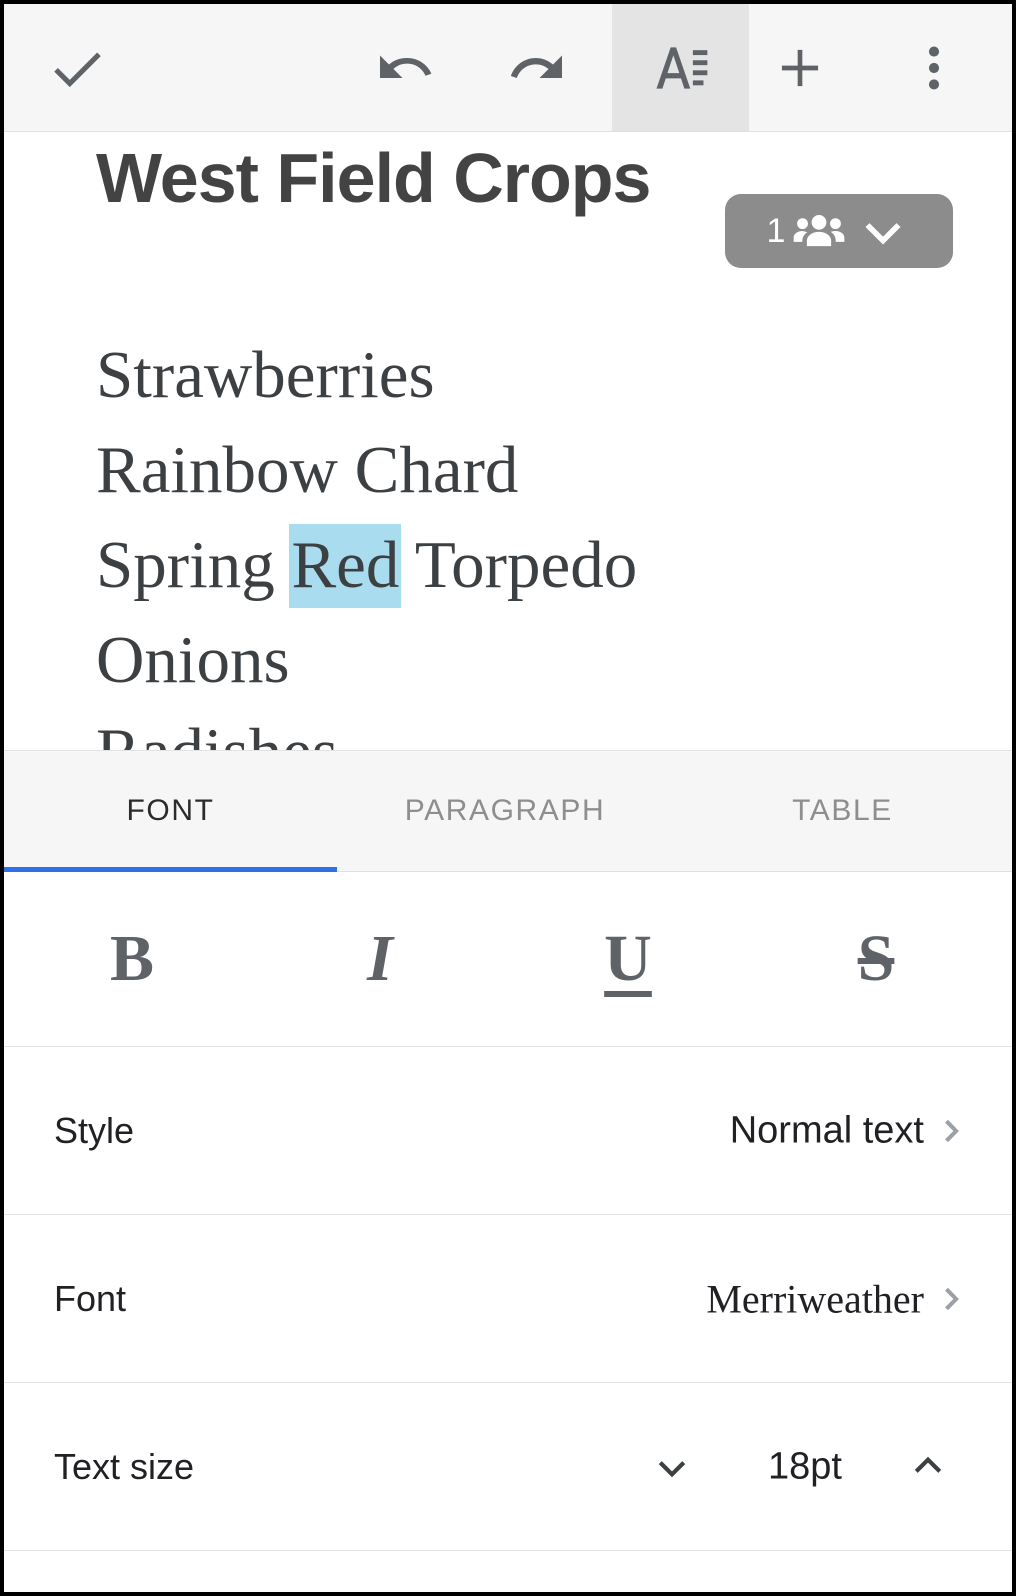 The image size is (1016, 1596). What do you see at coordinates (345, 566) in the screenshot?
I see `selected-text: Red` at bounding box center [345, 566].